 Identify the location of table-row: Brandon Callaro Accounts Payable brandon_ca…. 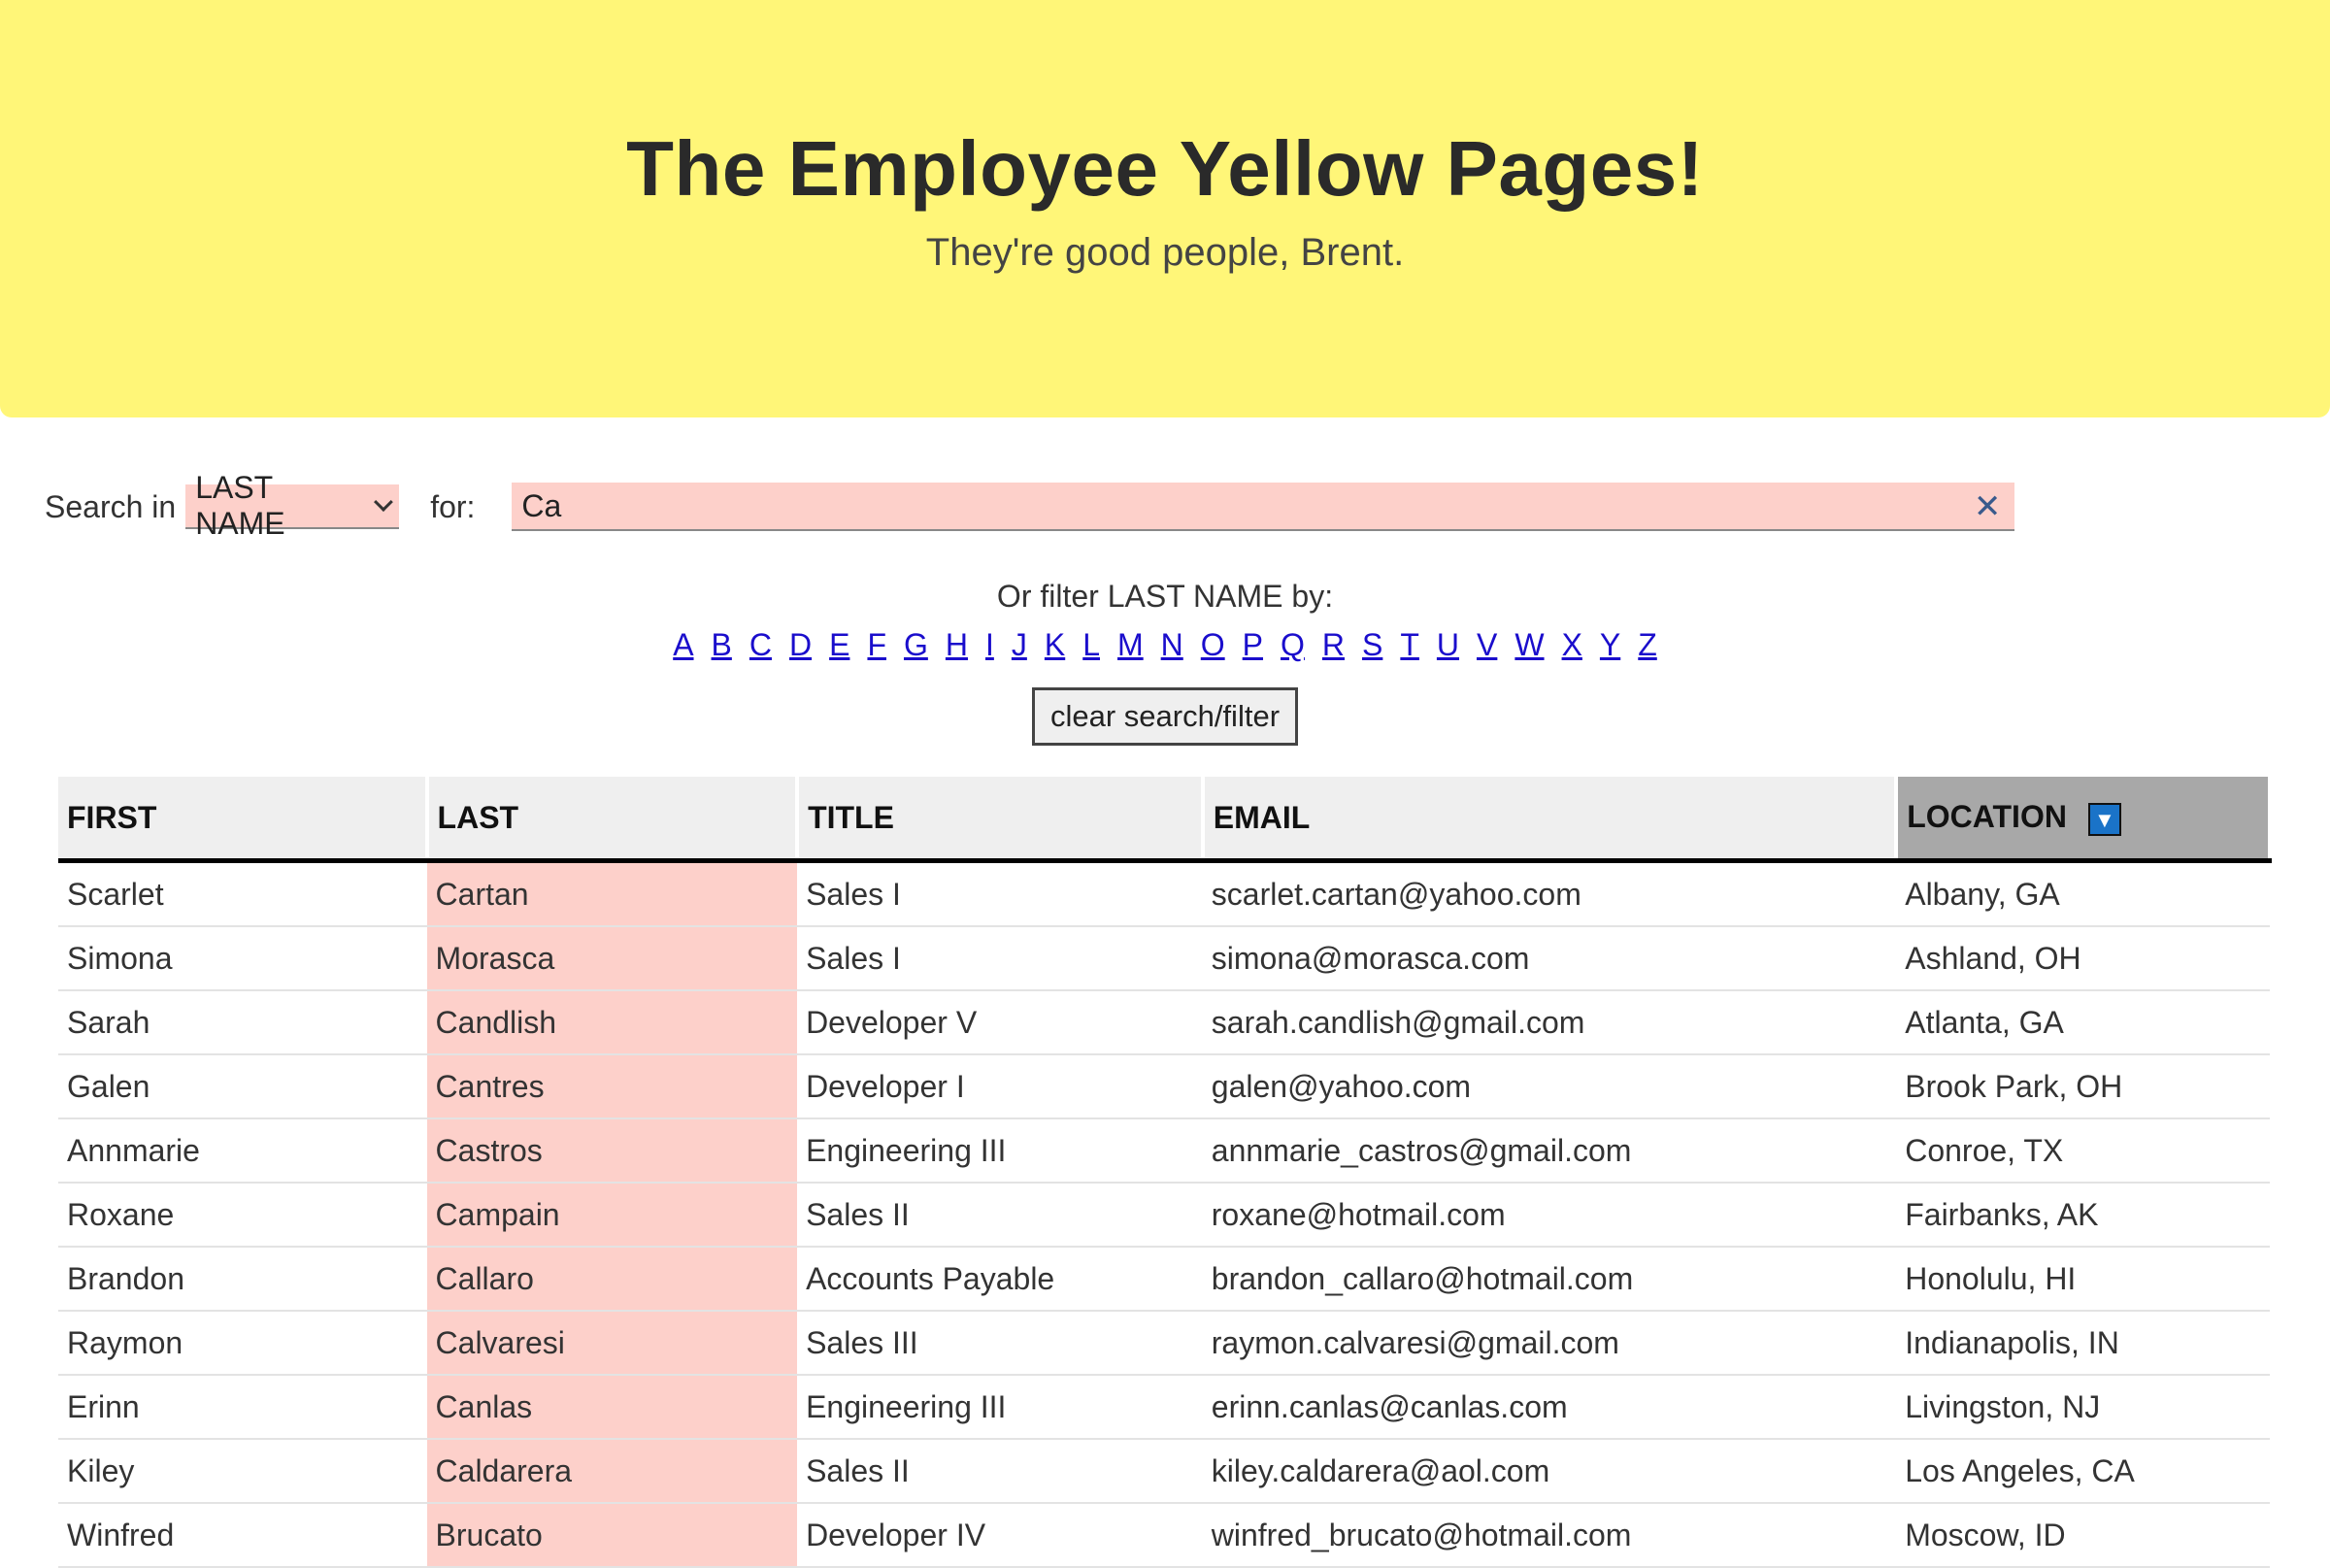
(1164, 1279).